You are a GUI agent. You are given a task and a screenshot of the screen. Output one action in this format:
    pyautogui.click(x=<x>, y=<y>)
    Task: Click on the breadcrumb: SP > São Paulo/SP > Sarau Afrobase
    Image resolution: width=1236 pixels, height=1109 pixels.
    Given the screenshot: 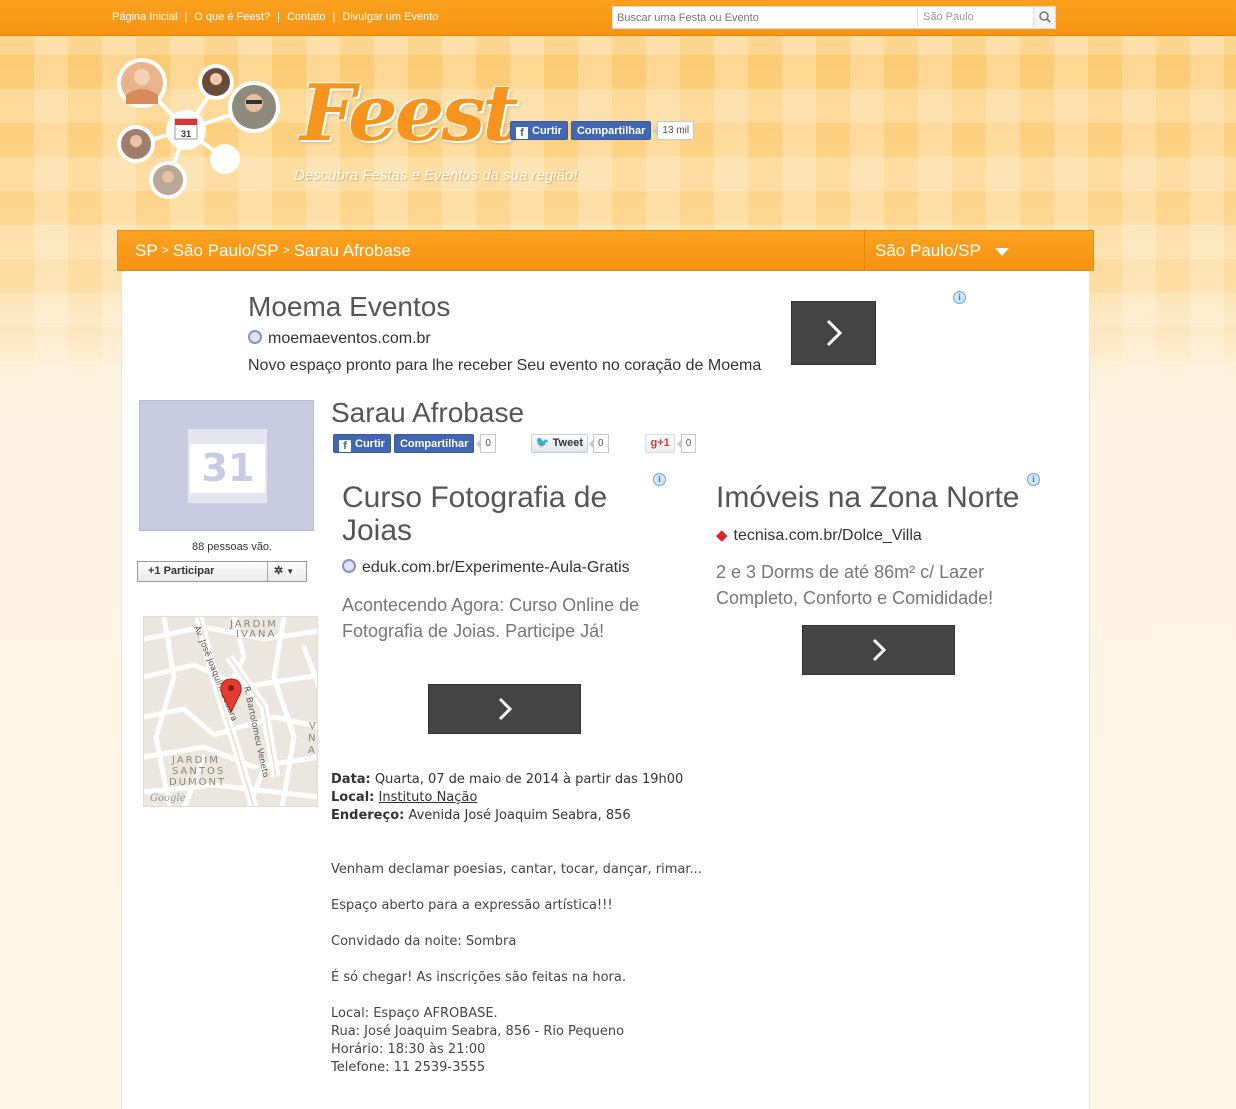 What is the action you would take?
    pyautogui.click(x=273, y=251)
    